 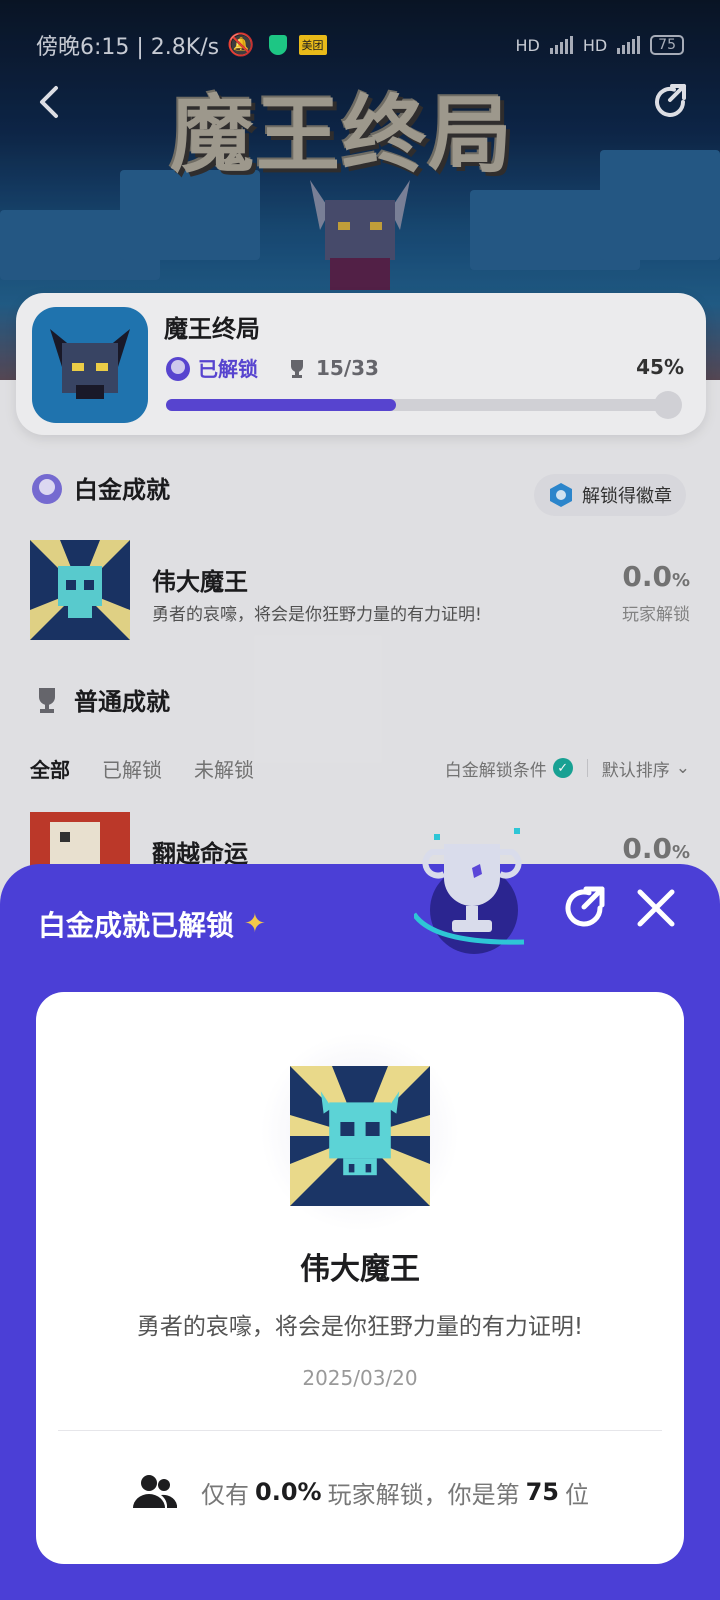 What do you see at coordinates (122, 490) in the screenshot?
I see `platinum-section-title: 白金成就` at bounding box center [122, 490].